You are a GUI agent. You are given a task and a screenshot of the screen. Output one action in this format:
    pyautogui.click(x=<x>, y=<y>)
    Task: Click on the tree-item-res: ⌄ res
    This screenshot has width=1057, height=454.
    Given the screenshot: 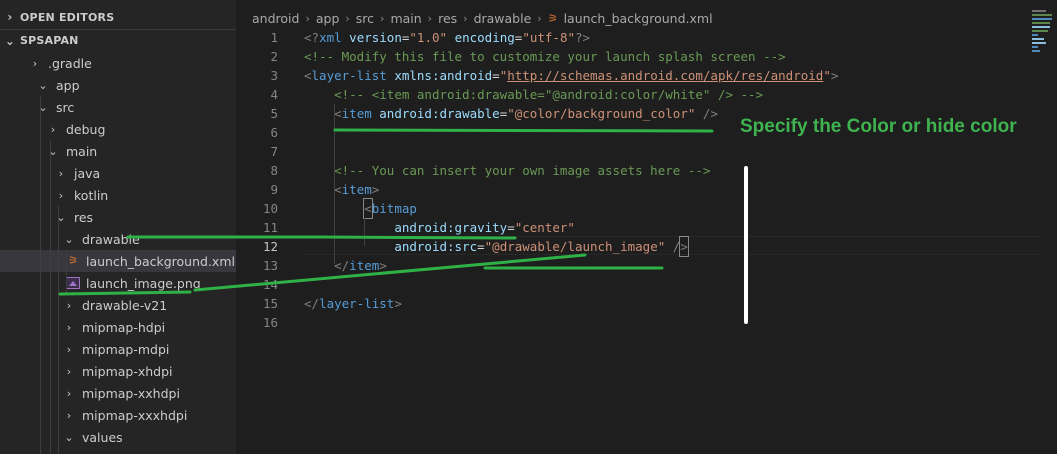 What is the action you would take?
    pyautogui.click(x=118, y=217)
    